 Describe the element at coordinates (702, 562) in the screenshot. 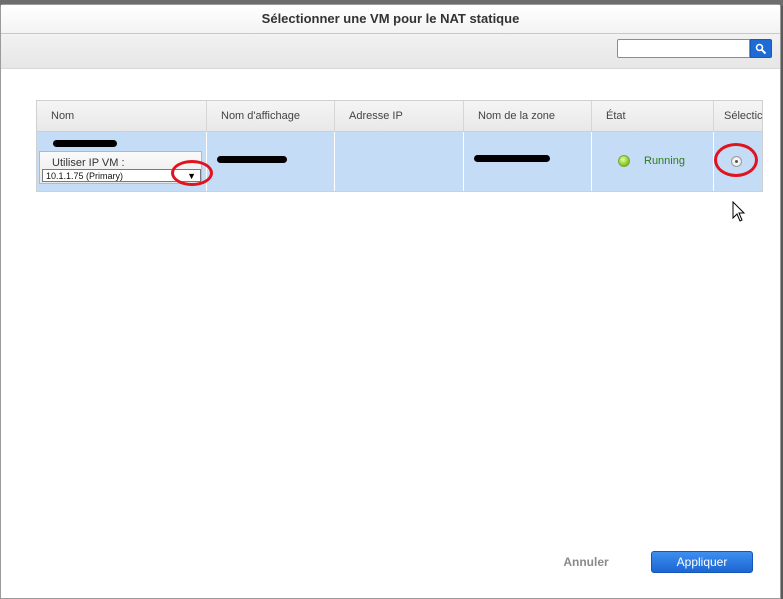

I see `apply-button: Appliquer` at that location.